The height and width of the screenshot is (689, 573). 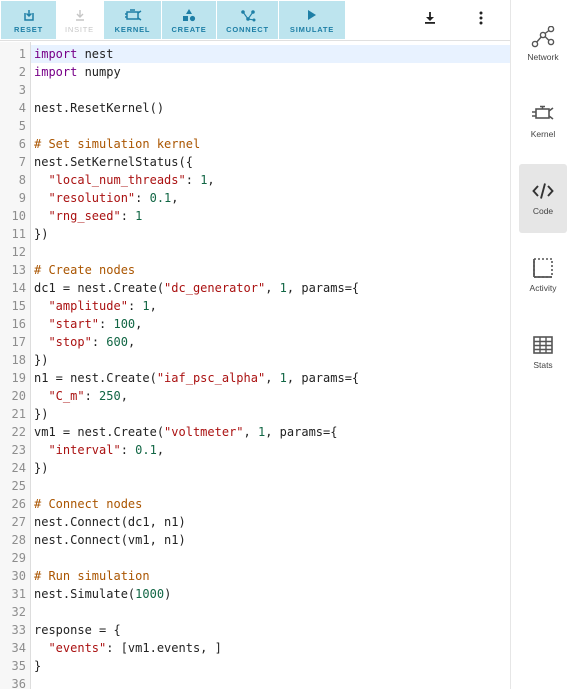 I want to click on line-code-text: # Create nodes, so click(x=84, y=270).